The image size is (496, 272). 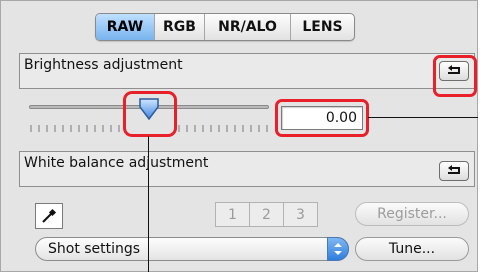 I want to click on reset-icon, so click(x=454, y=171).